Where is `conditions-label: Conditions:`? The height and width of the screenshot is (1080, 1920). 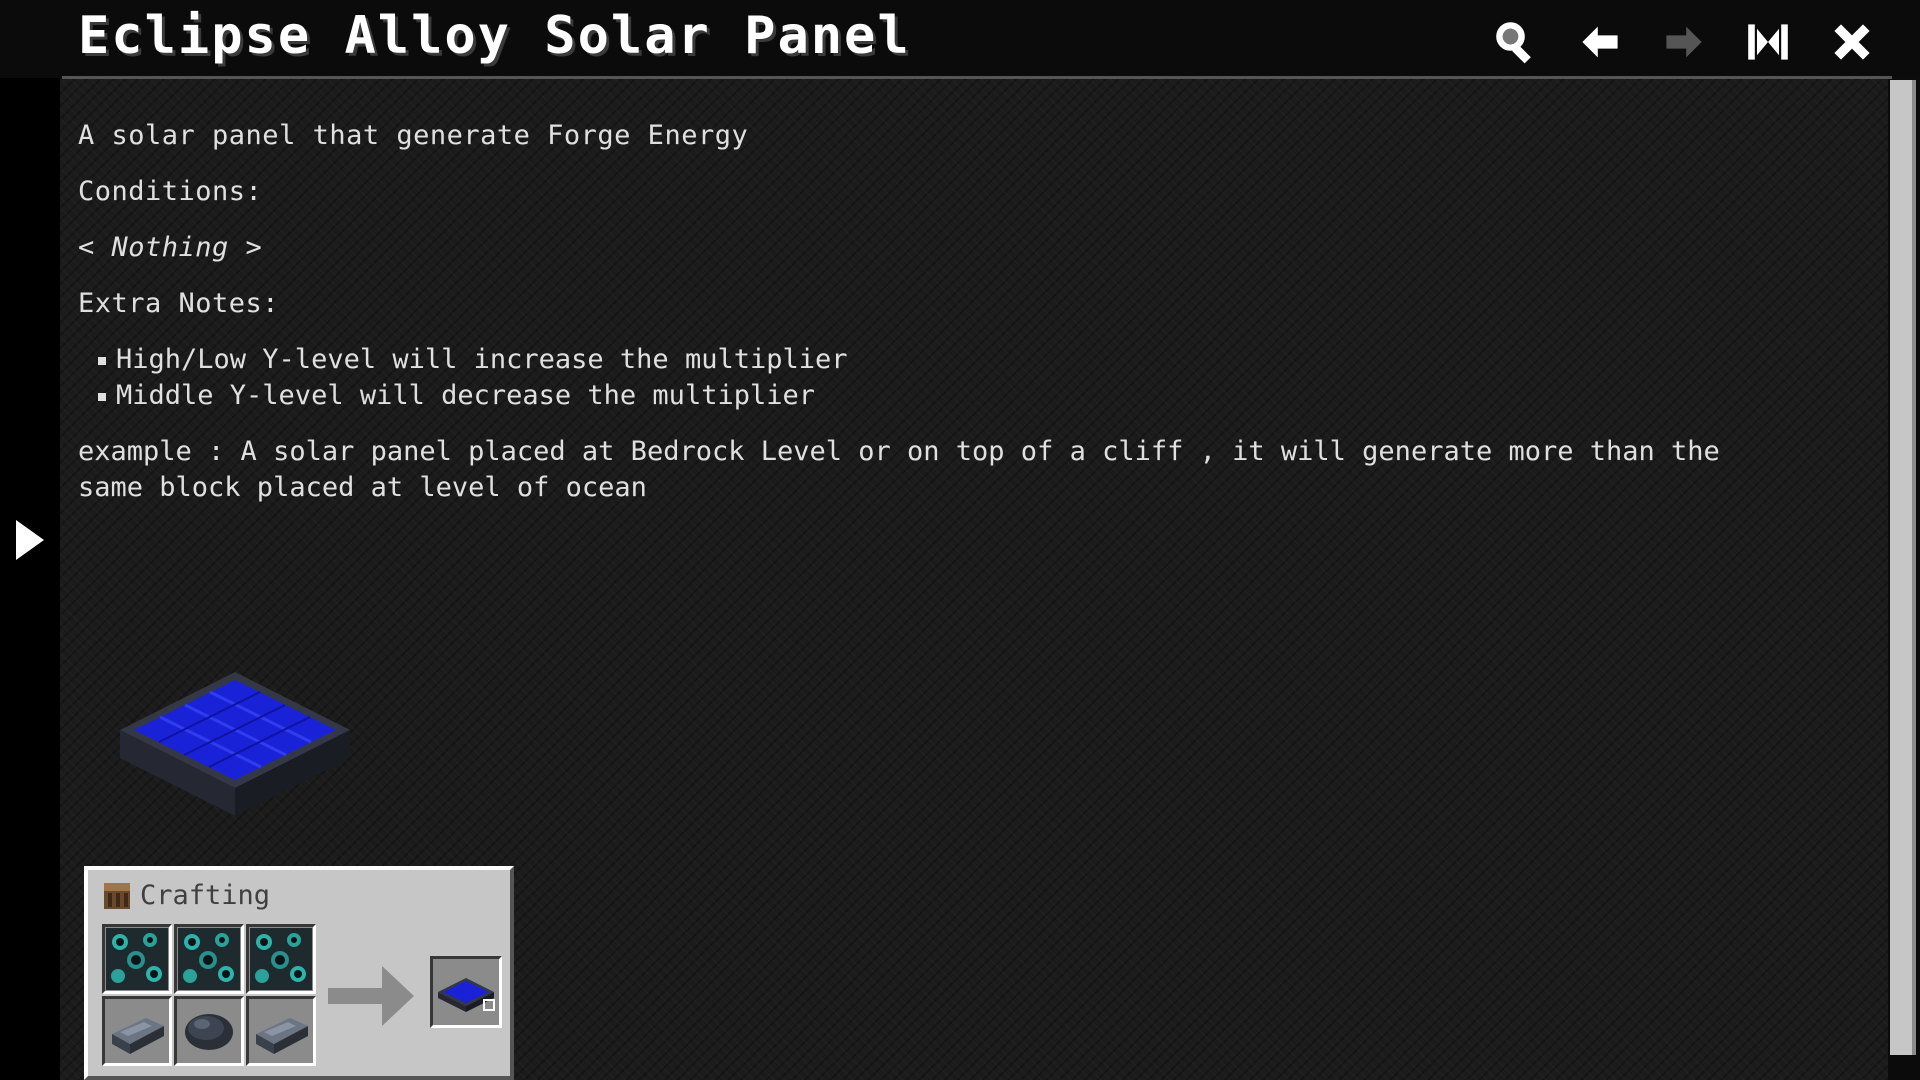
conditions-label: Conditions: is located at coordinates (170, 191).